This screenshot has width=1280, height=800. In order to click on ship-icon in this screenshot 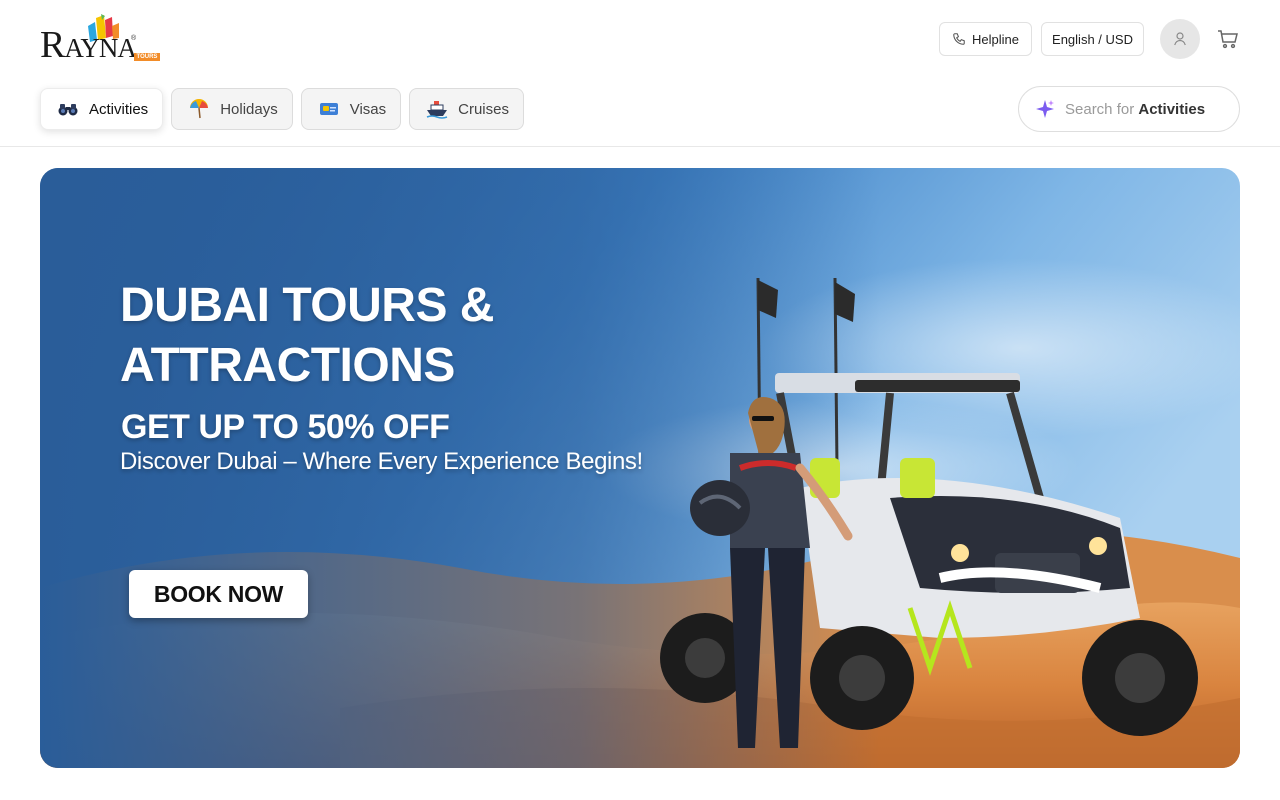, I will do `click(437, 109)`.